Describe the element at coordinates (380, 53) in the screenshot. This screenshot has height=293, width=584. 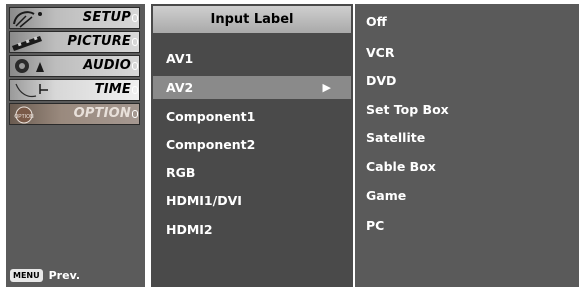
I see `option-vcr: VCR` at that location.